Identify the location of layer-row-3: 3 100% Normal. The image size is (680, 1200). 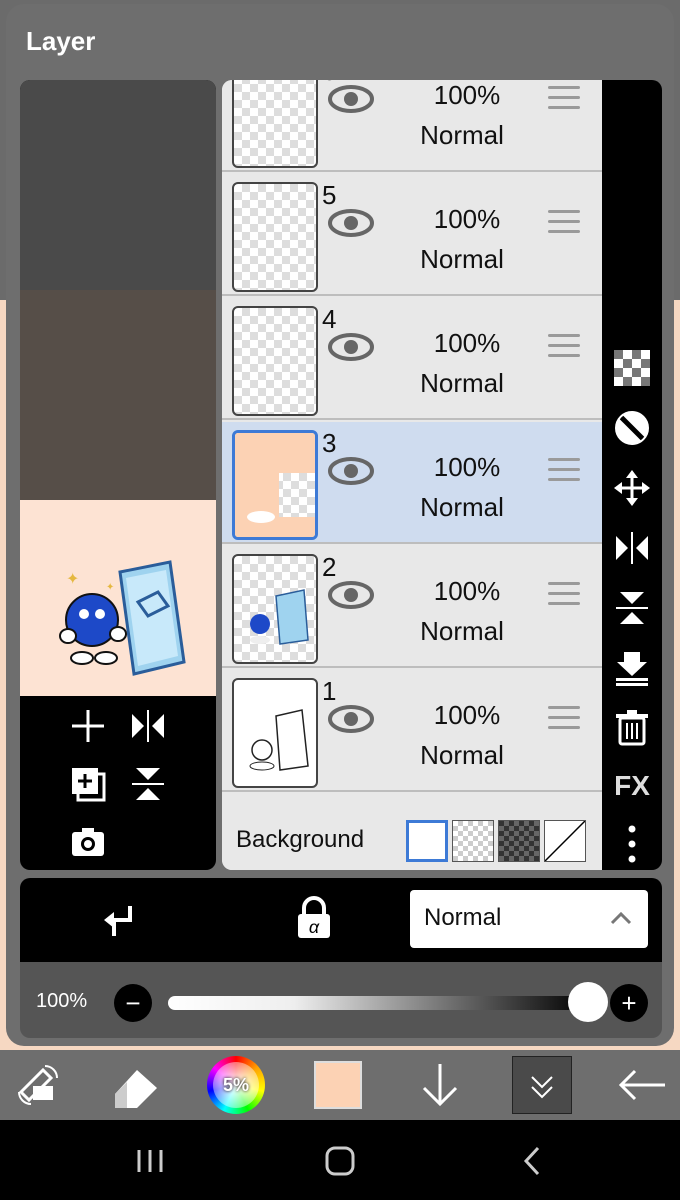
(412, 483).